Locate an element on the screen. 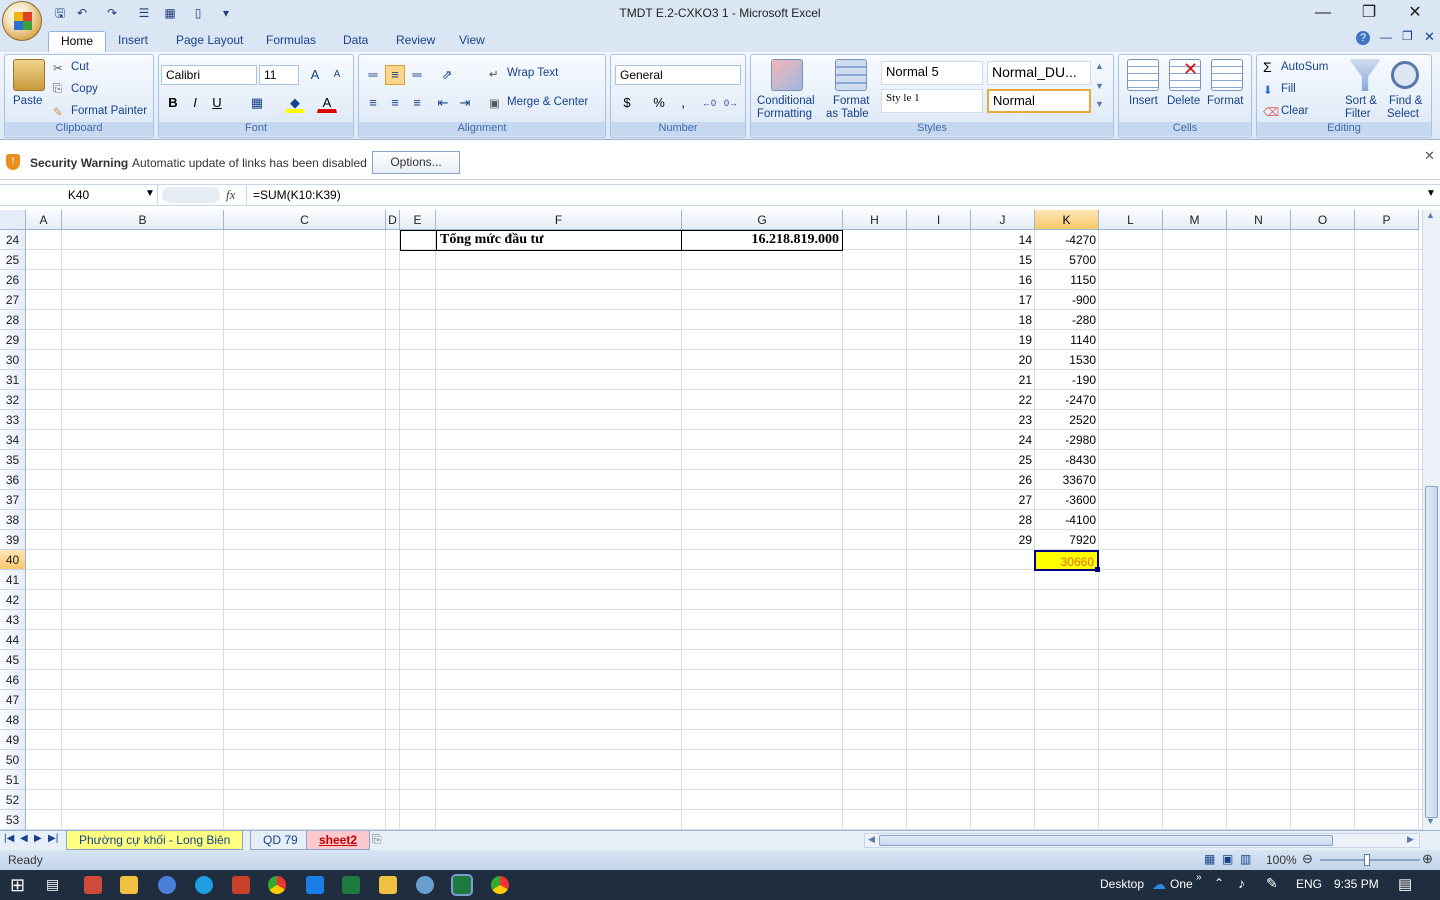 This screenshot has width=1440, height=900. row-header-47: 47 is located at coordinates (13, 700).